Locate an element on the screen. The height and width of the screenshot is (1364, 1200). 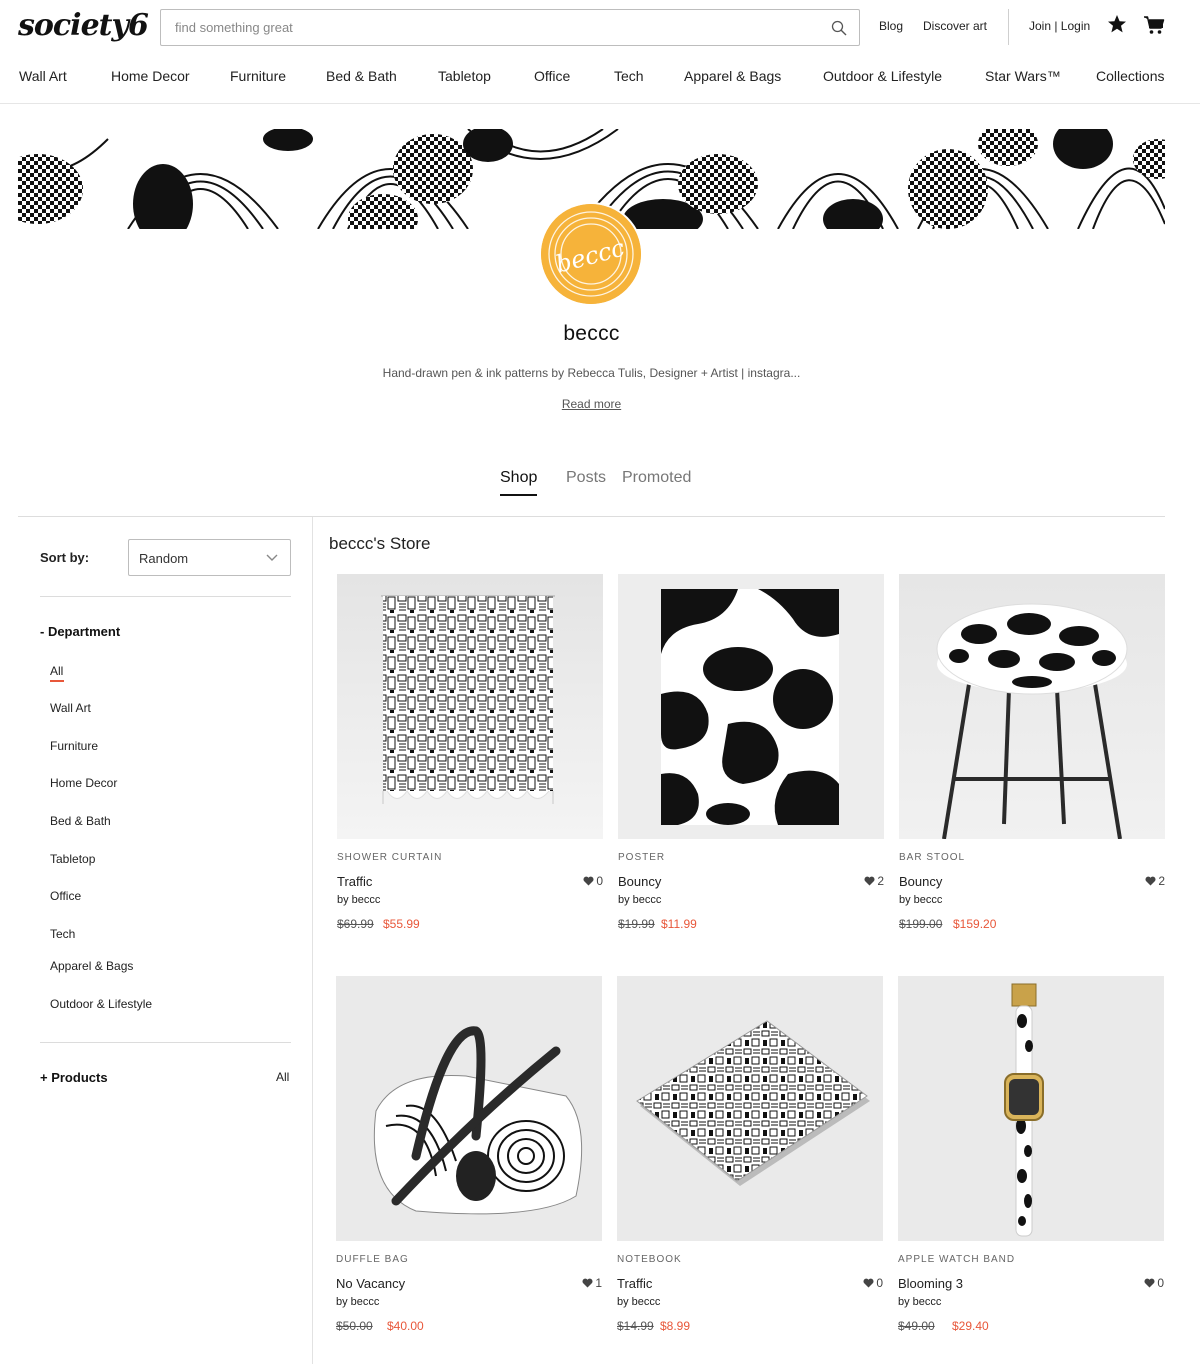
department-home-decor: Home Decor is located at coordinates (83, 783).